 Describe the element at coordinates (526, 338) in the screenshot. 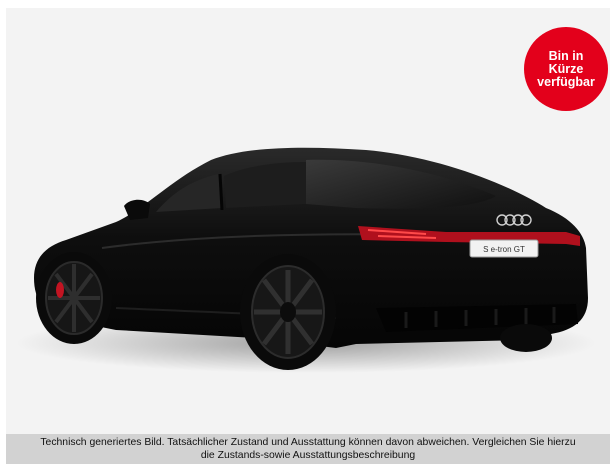

I see `far-rear-wheel` at that location.